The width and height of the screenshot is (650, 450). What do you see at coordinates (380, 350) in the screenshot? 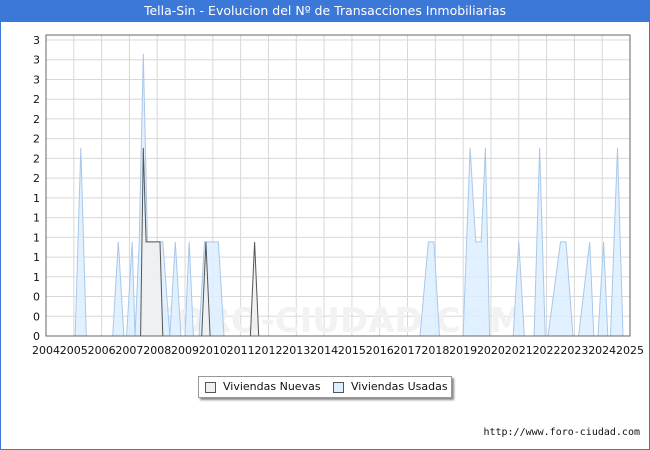
I see `x-tick-label: 2016` at bounding box center [380, 350].